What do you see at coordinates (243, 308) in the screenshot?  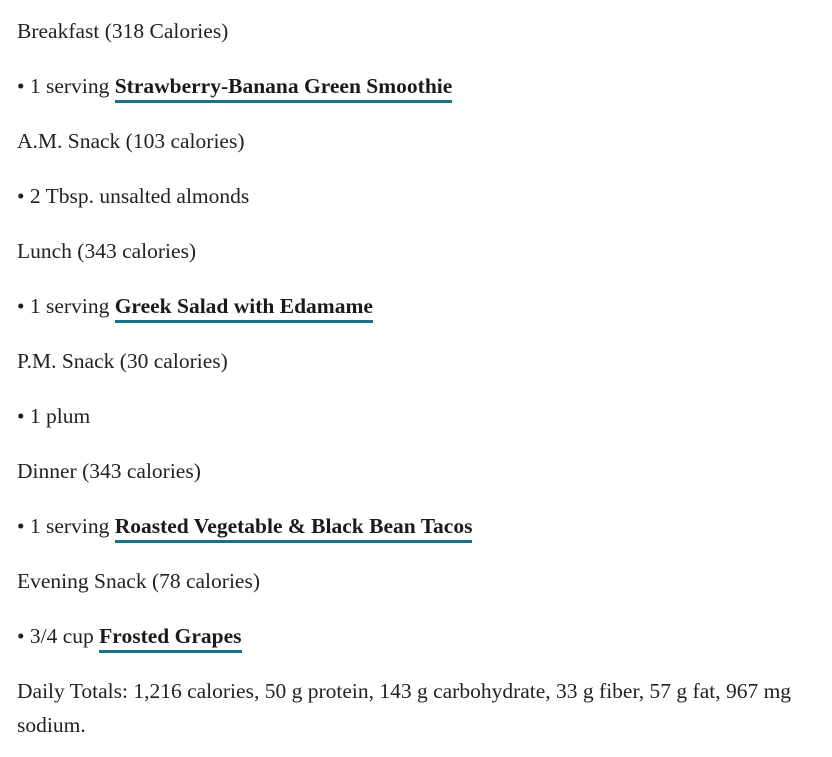 I see `lunch-recipe-link: Greek Salad with Edamame` at bounding box center [243, 308].